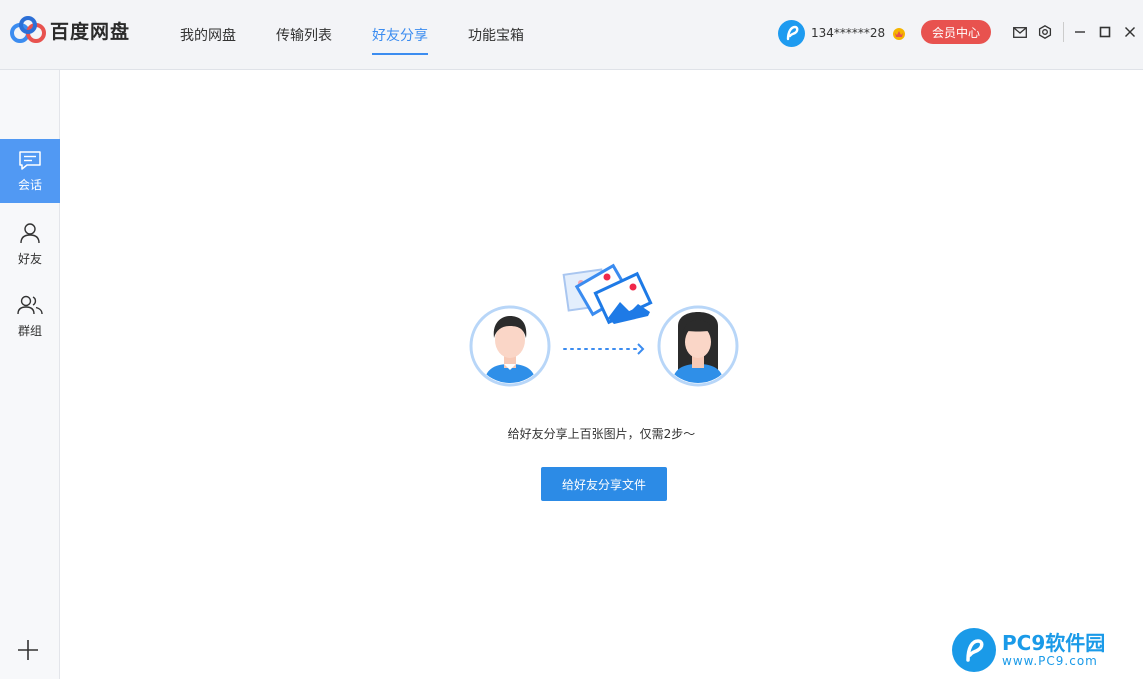 This screenshot has width=1143, height=679. What do you see at coordinates (29, 330) in the screenshot?
I see `sidebar-item-label: 群组` at bounding box center [29, 330].